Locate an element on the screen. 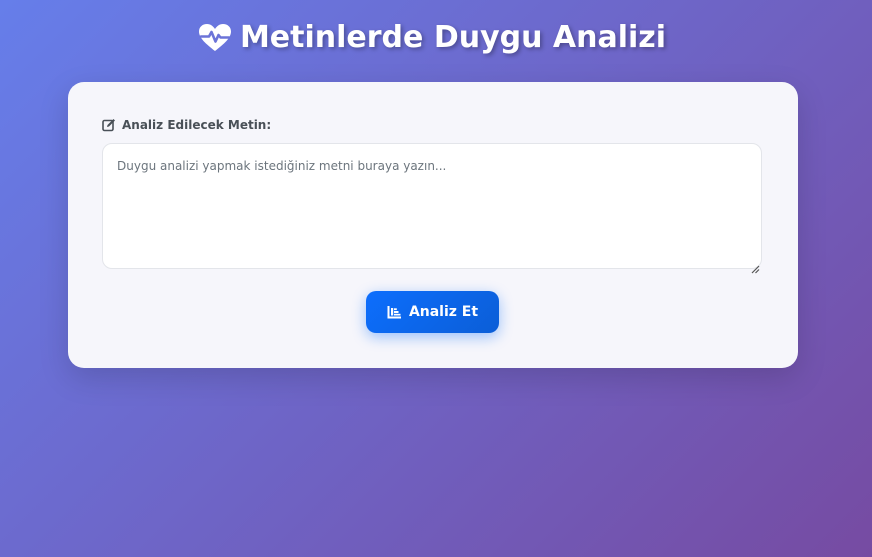 Image resolution: width=872 pixels, height=557 pixels. text-input-label: Analiz Edilecek Metin: is located at coordinates (186, 125).